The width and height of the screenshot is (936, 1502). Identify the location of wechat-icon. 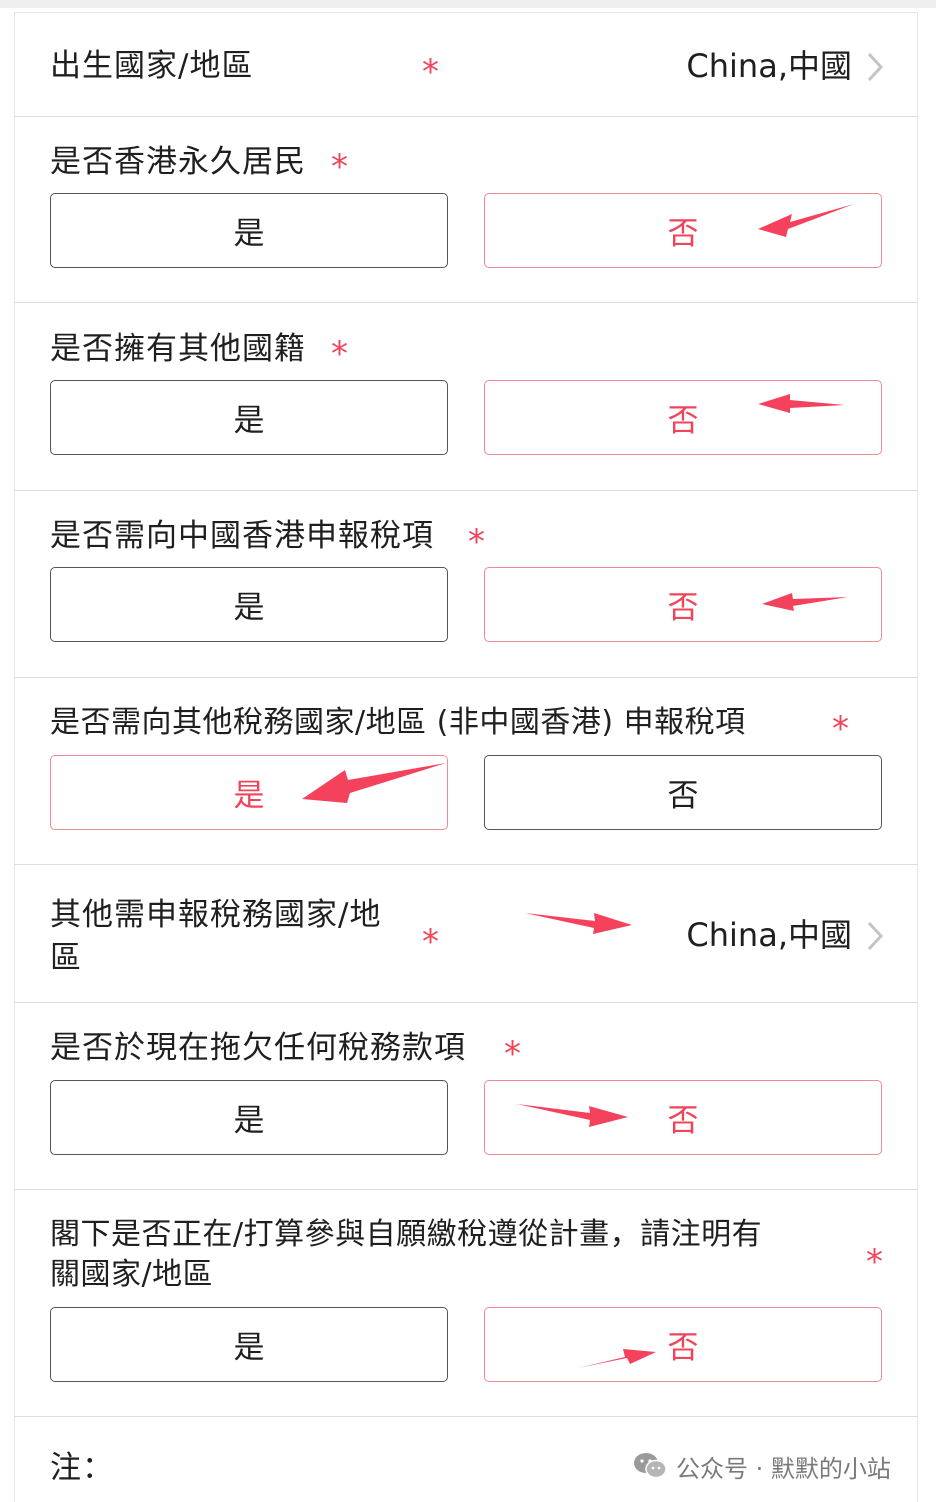
(650, 1466).